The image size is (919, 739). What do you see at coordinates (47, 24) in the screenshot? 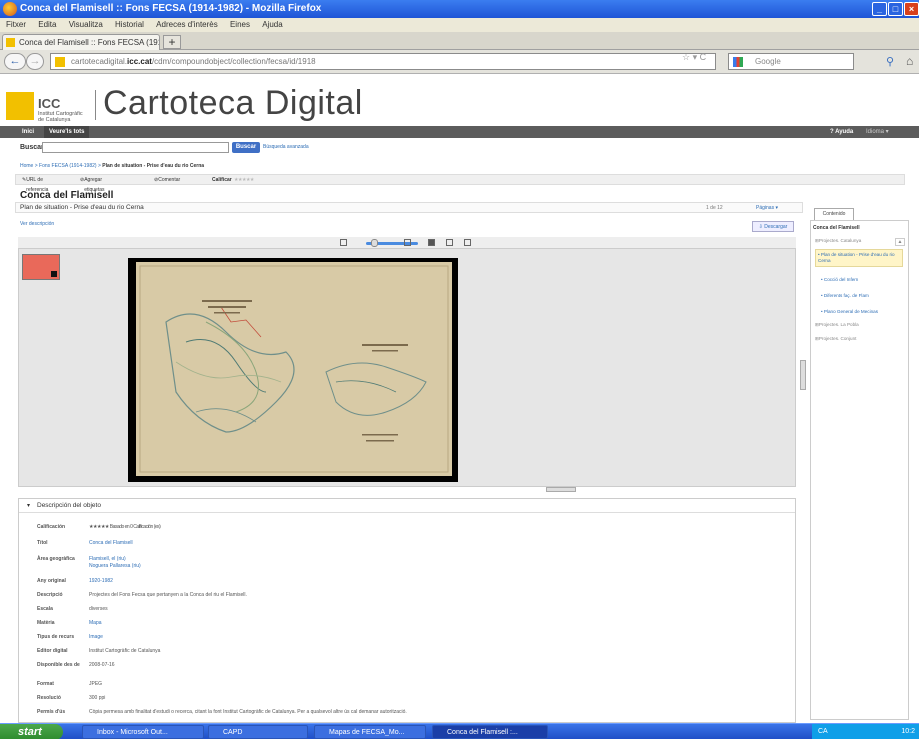
I see `menu-edit: Edita` at bounding box center [47, 24].